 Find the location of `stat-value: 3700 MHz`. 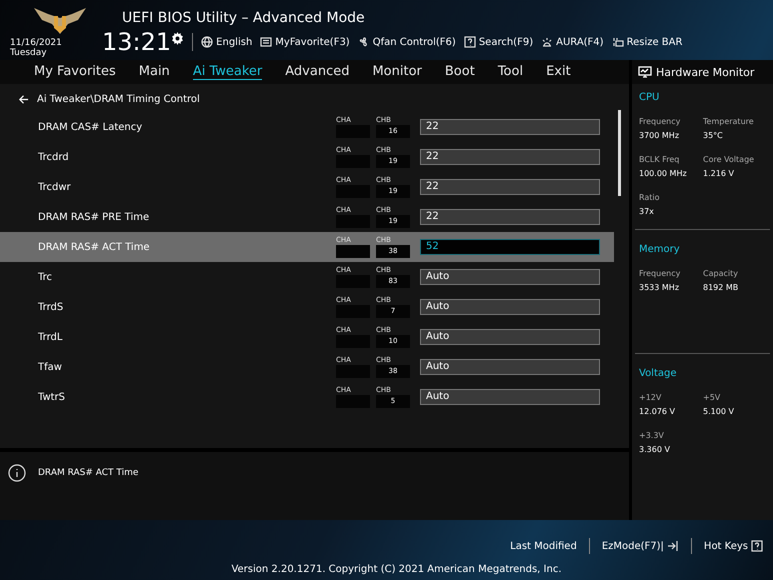

stat-value: 3700 MHz is located at coordinates (659, 136).